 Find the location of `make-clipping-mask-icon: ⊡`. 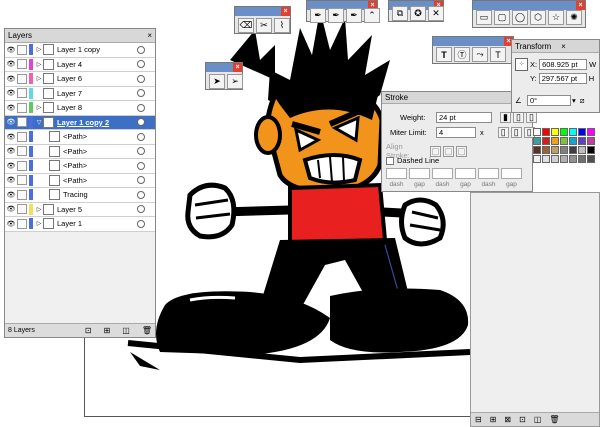

make-clipping-mask-icon: ⊡ is located at coordinates (88, 330).